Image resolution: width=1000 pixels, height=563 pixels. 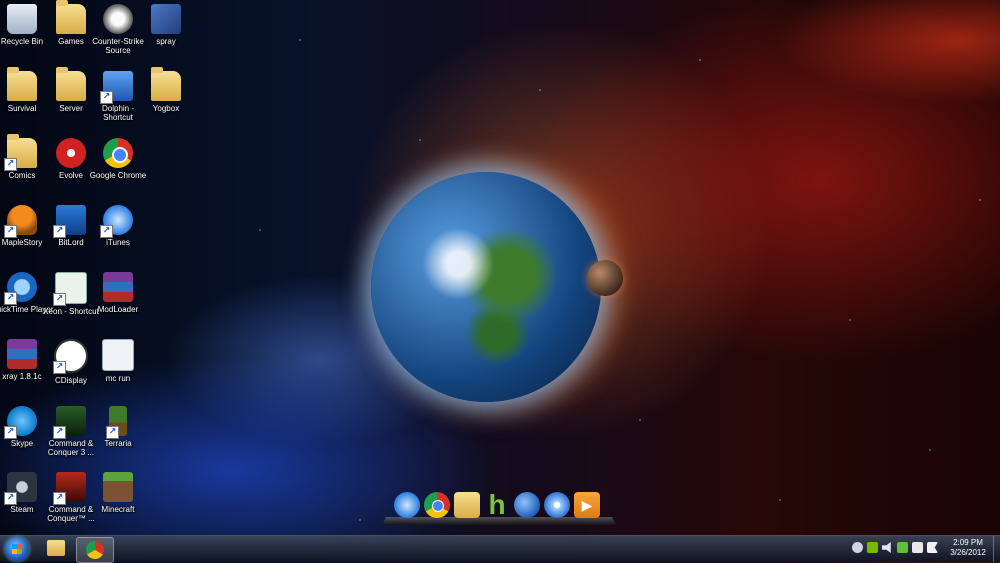 I want to click on icon-label: ModLoader, so click(x=118, y=309).